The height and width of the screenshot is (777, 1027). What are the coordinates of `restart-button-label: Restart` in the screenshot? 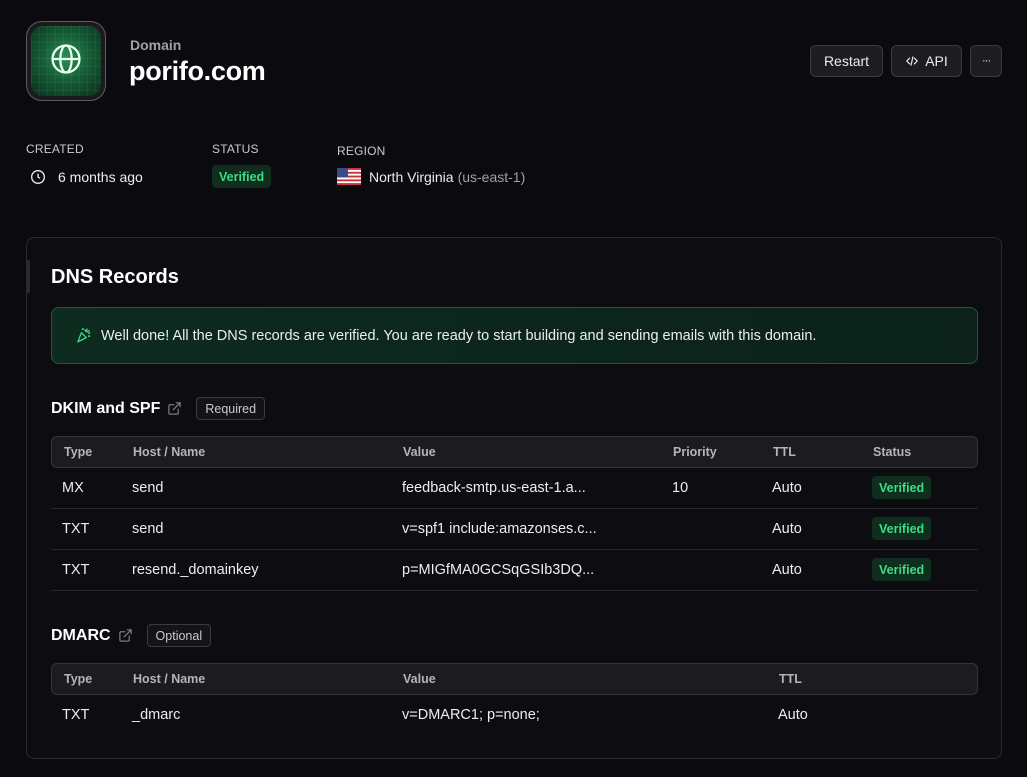 It's located at (846, 61).